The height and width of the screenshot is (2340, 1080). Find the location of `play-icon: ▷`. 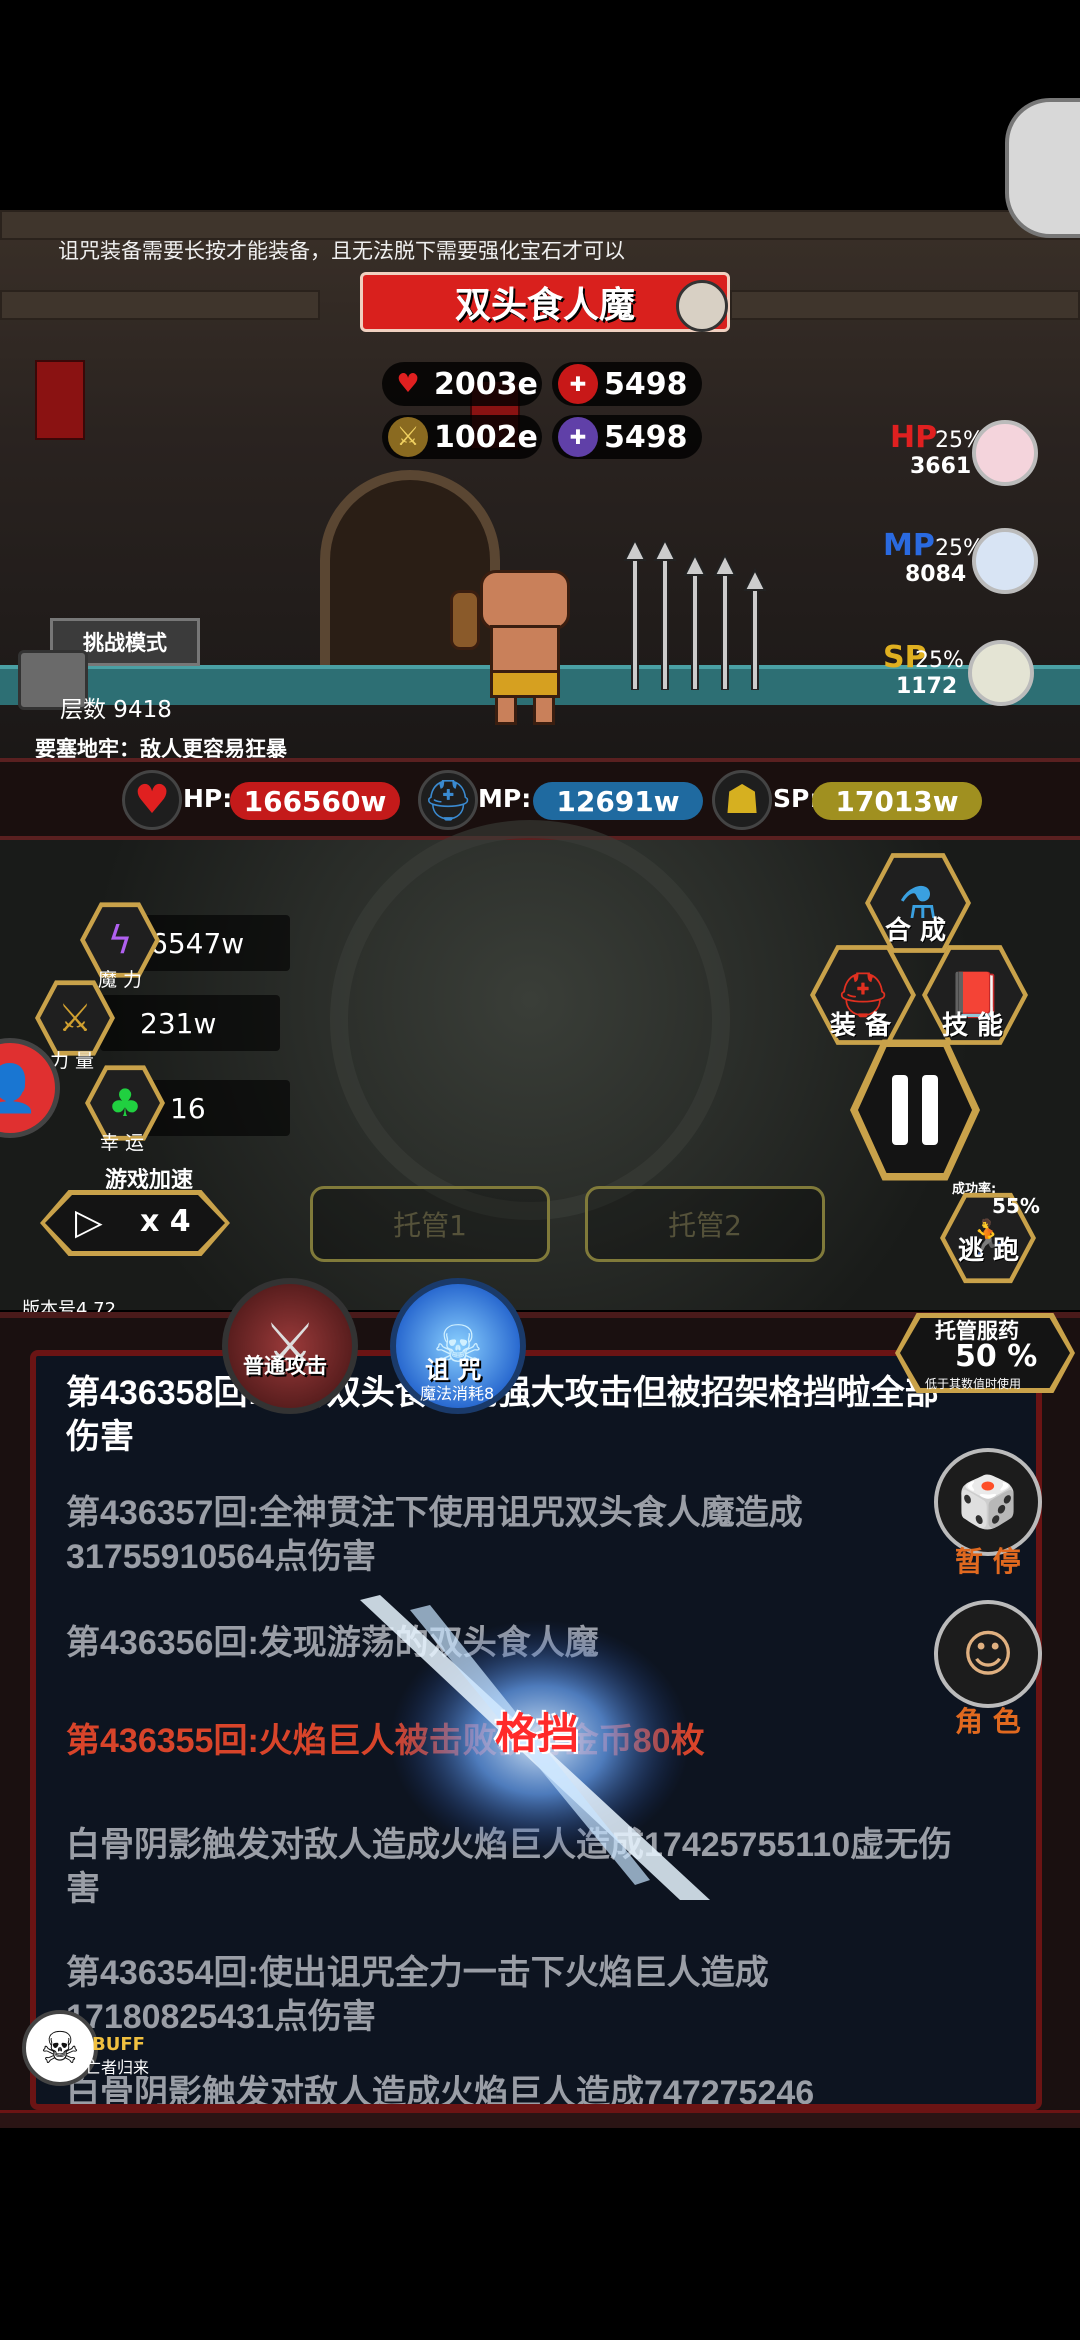

play-icon: ▷ is located at coordinates (89, 1222).